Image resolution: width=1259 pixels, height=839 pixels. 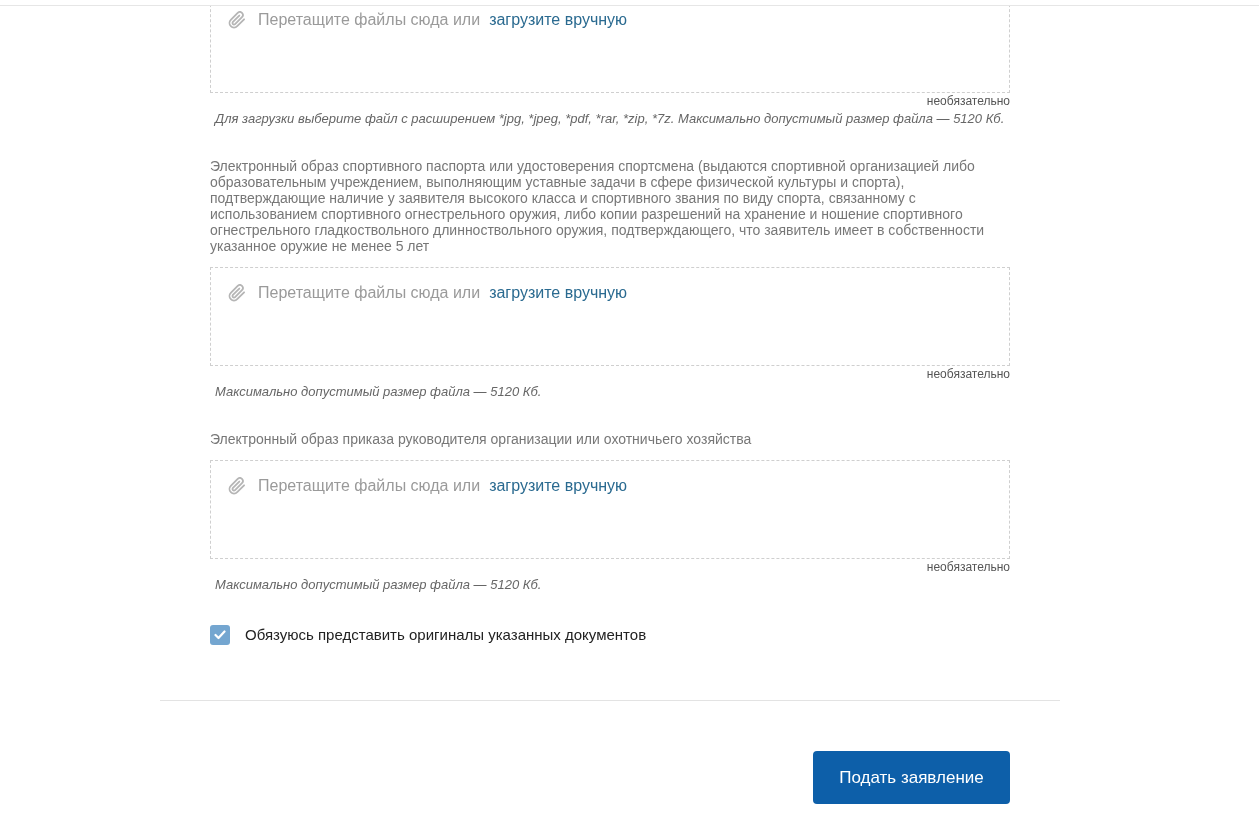 What do you see at coordinates (598, 206) in the screenshot?
I see `document-label: Электронный образ спортивного паспорта или удостоверения спортсмена (выдаются спортивной организацией либо образовательным учреждением, выполняющим уставные задачи в сфере физической культуры и спорта), подтверждающие наличие у заявителя высокого класса и спортивного звания по виду спорта, связанному с использованием спортивного огнестрельного оружия, либо копии разрешений на хранение и ношение спортивного огнестрельного гладкоствольного длинноствольного оружия, подтверждающего, что заявитель имеет в собственности указанное оружие не менее 5 лет` at bounding box center [598, 206].